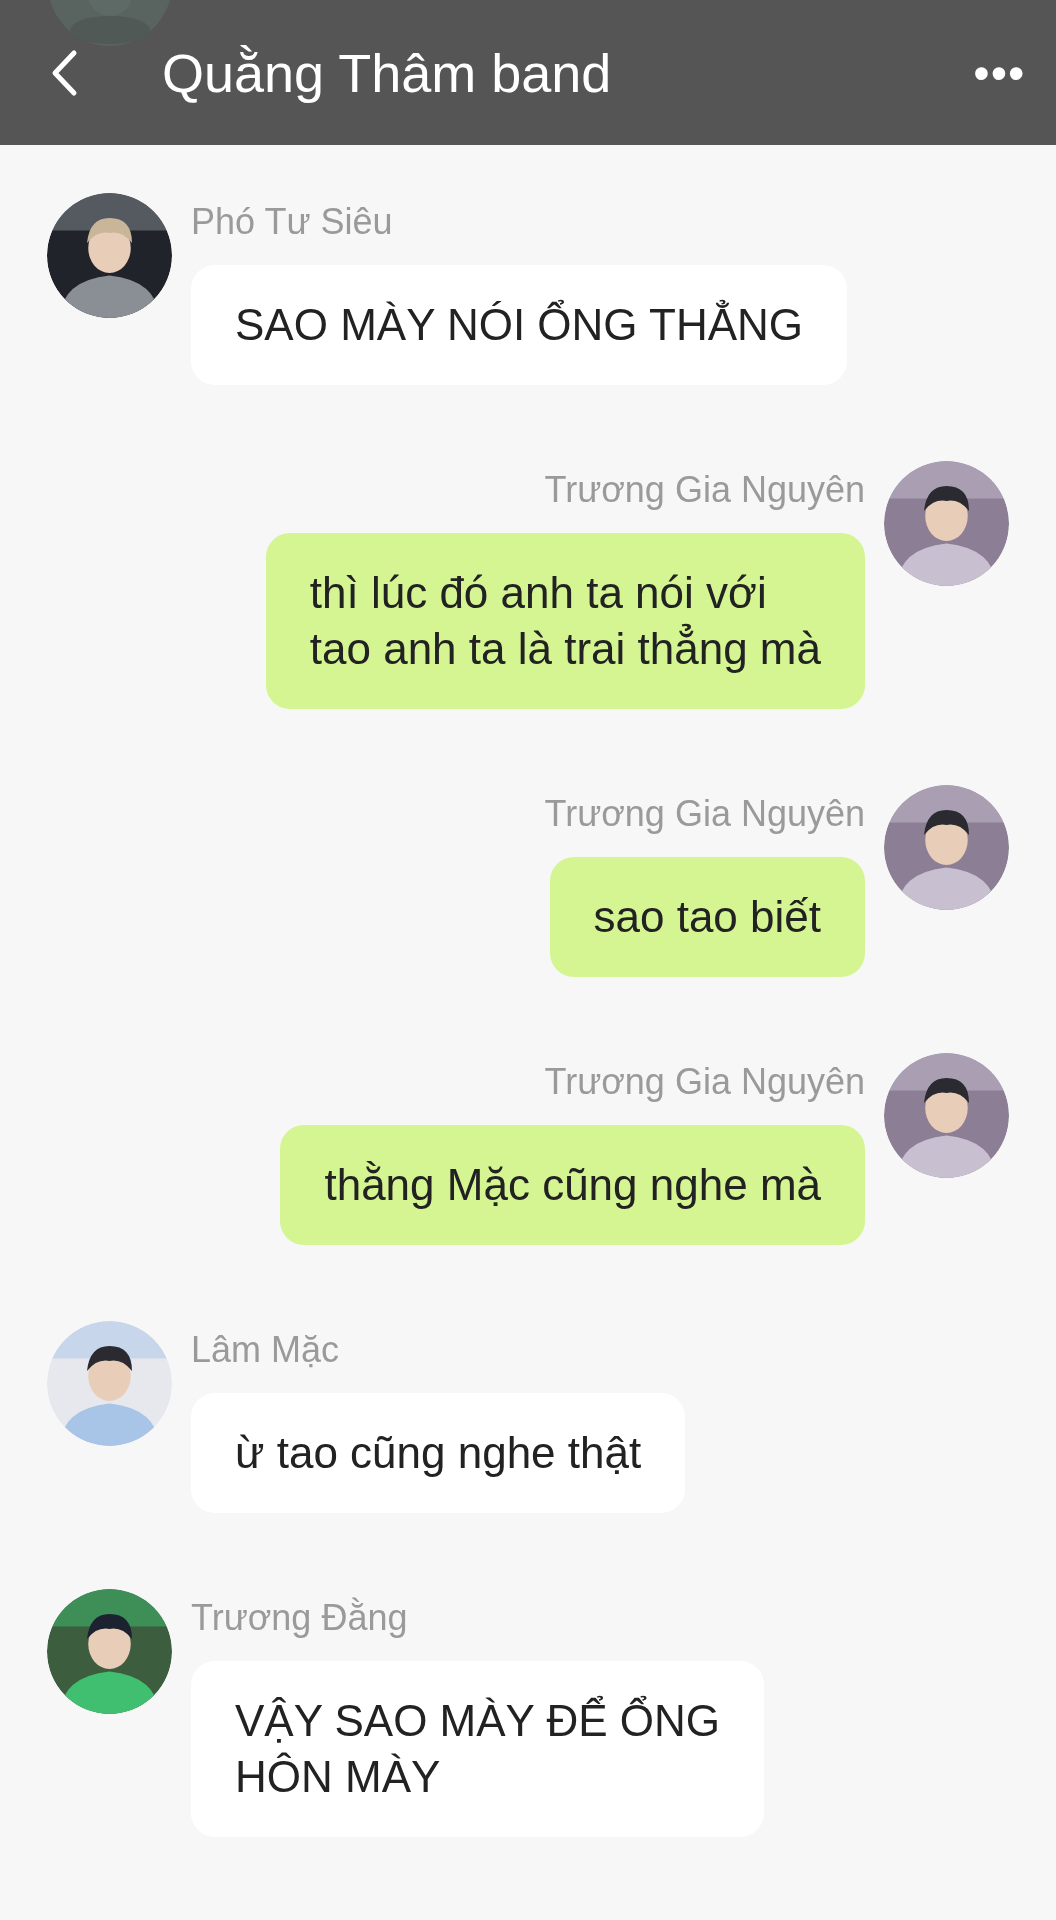 The image size is (1056, 1920). What do you see at coordinates (707, 917) in the screenshot?
I see `message-bubble: sao tao biết` at bounding box center [707, 917].